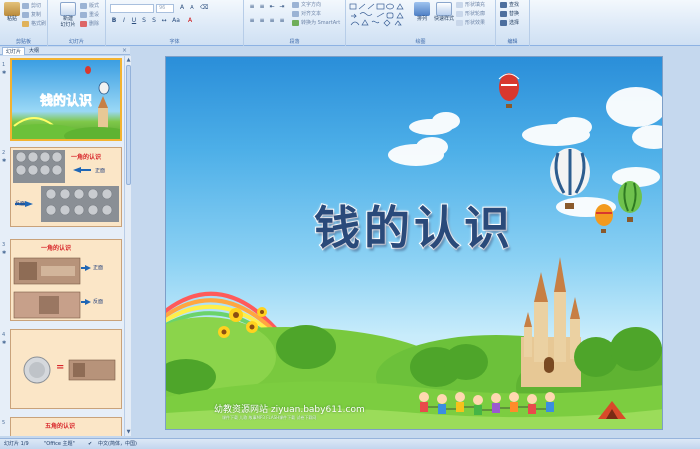 The height and width of the screenshot is (449, 700). I want to click on reset-button: 重设, so click(89, 15).